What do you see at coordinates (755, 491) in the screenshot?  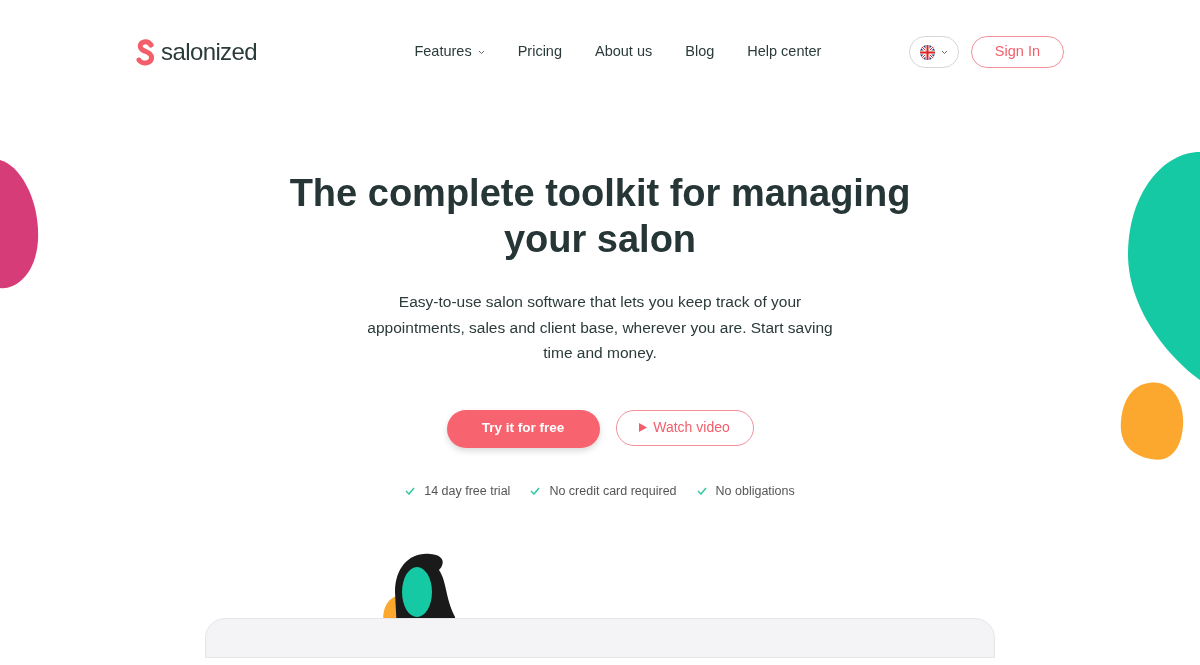 I see `perk-text: No obligations` at bounding box center [755, 491].